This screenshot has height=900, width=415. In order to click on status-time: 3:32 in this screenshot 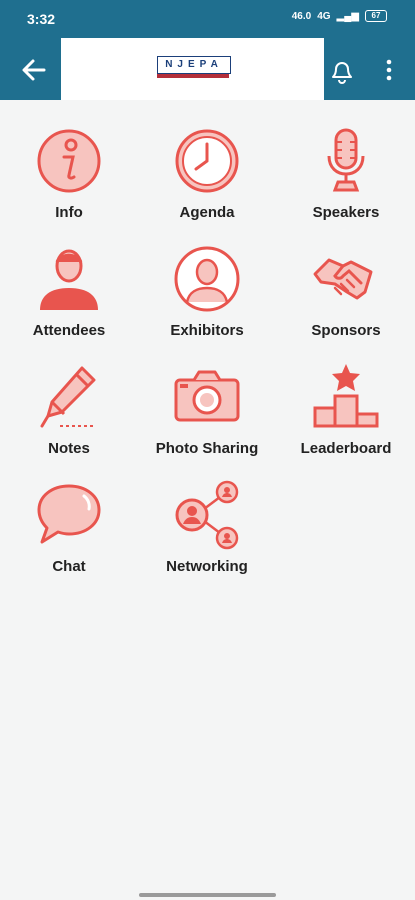, I will do `click(41, 19)`.